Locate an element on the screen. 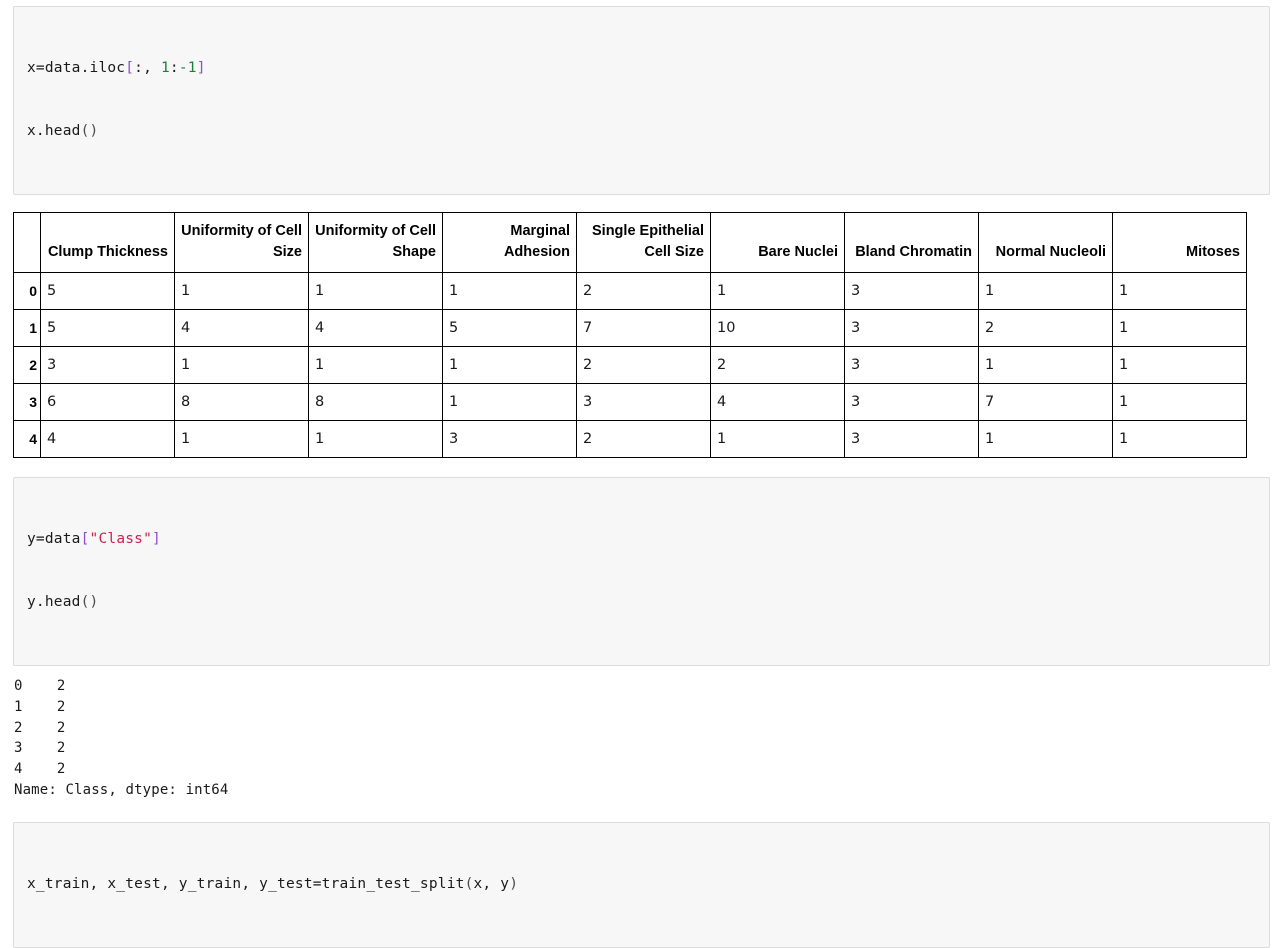 The image size is (1285, 948). index-corner-header is located at coordinates (27, 242).